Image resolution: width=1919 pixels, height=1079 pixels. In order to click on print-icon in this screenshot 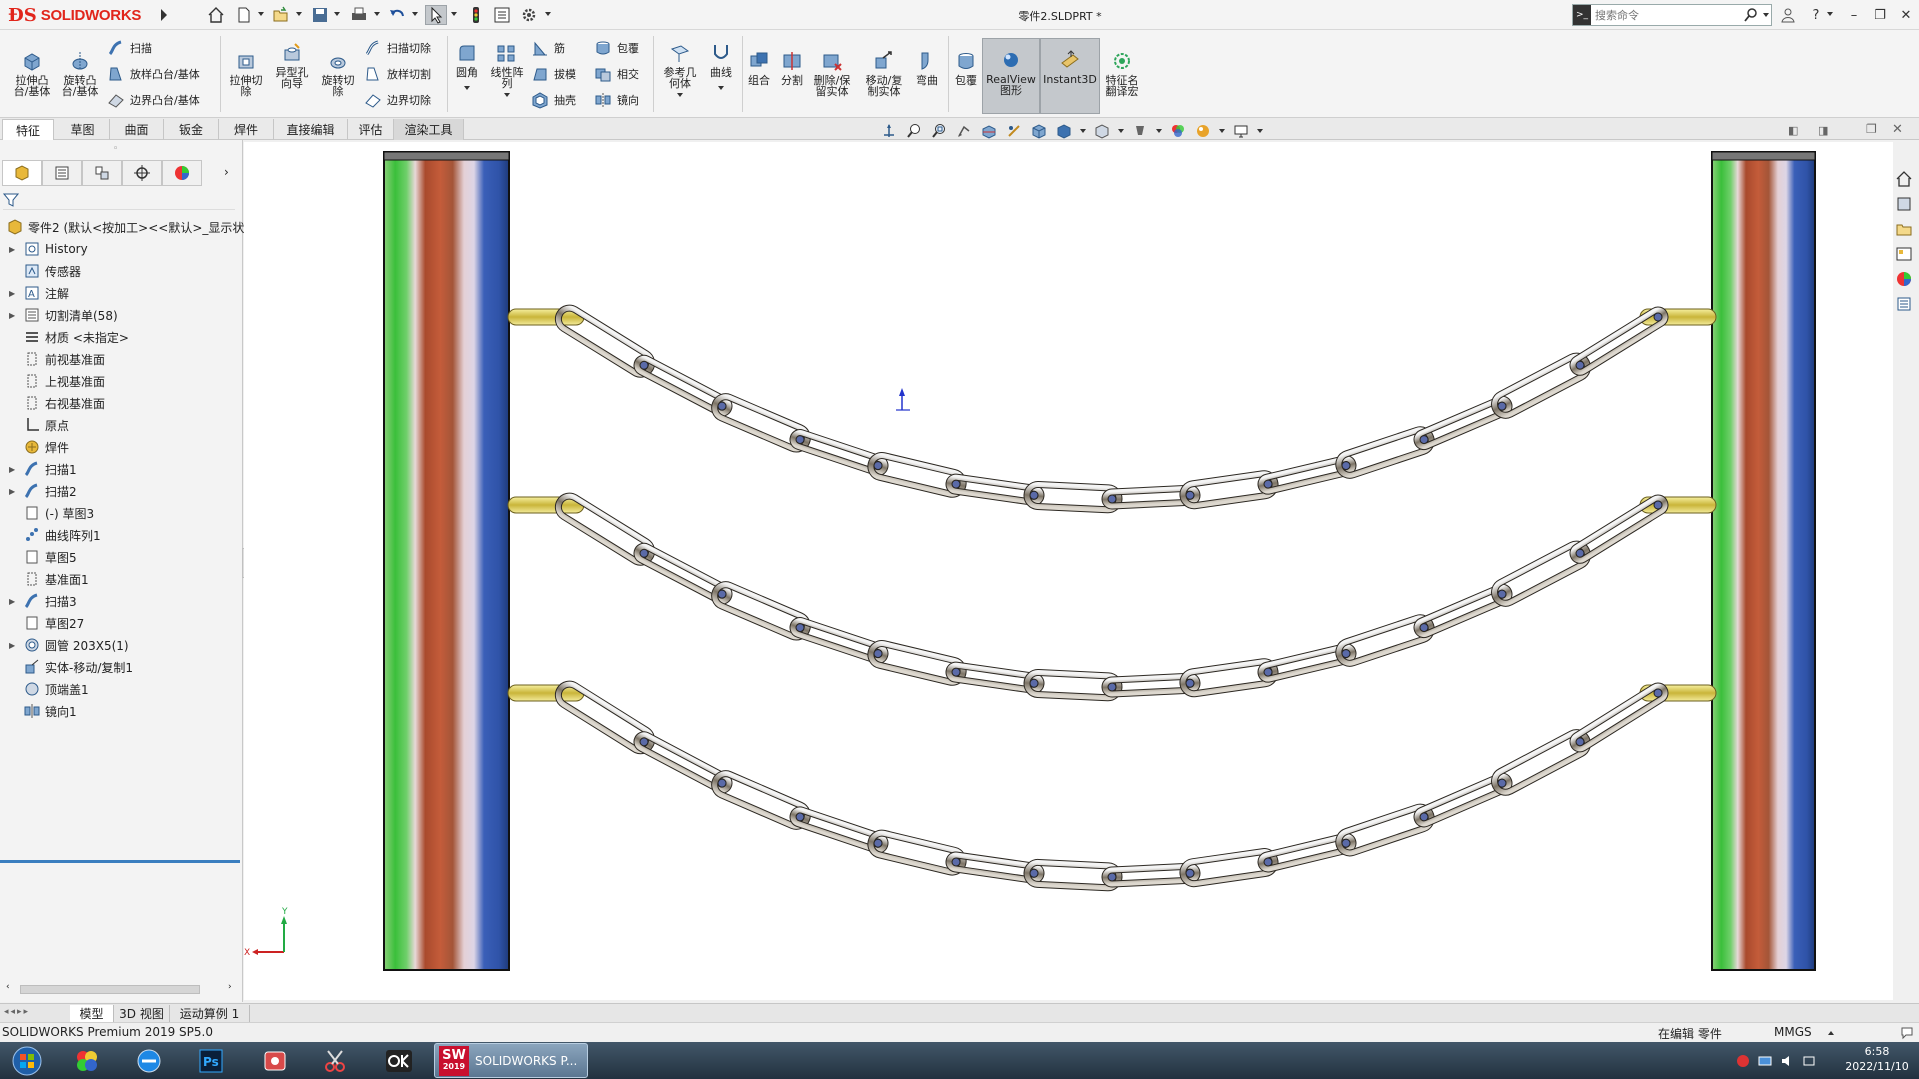, I will do `click(359, 15)`.